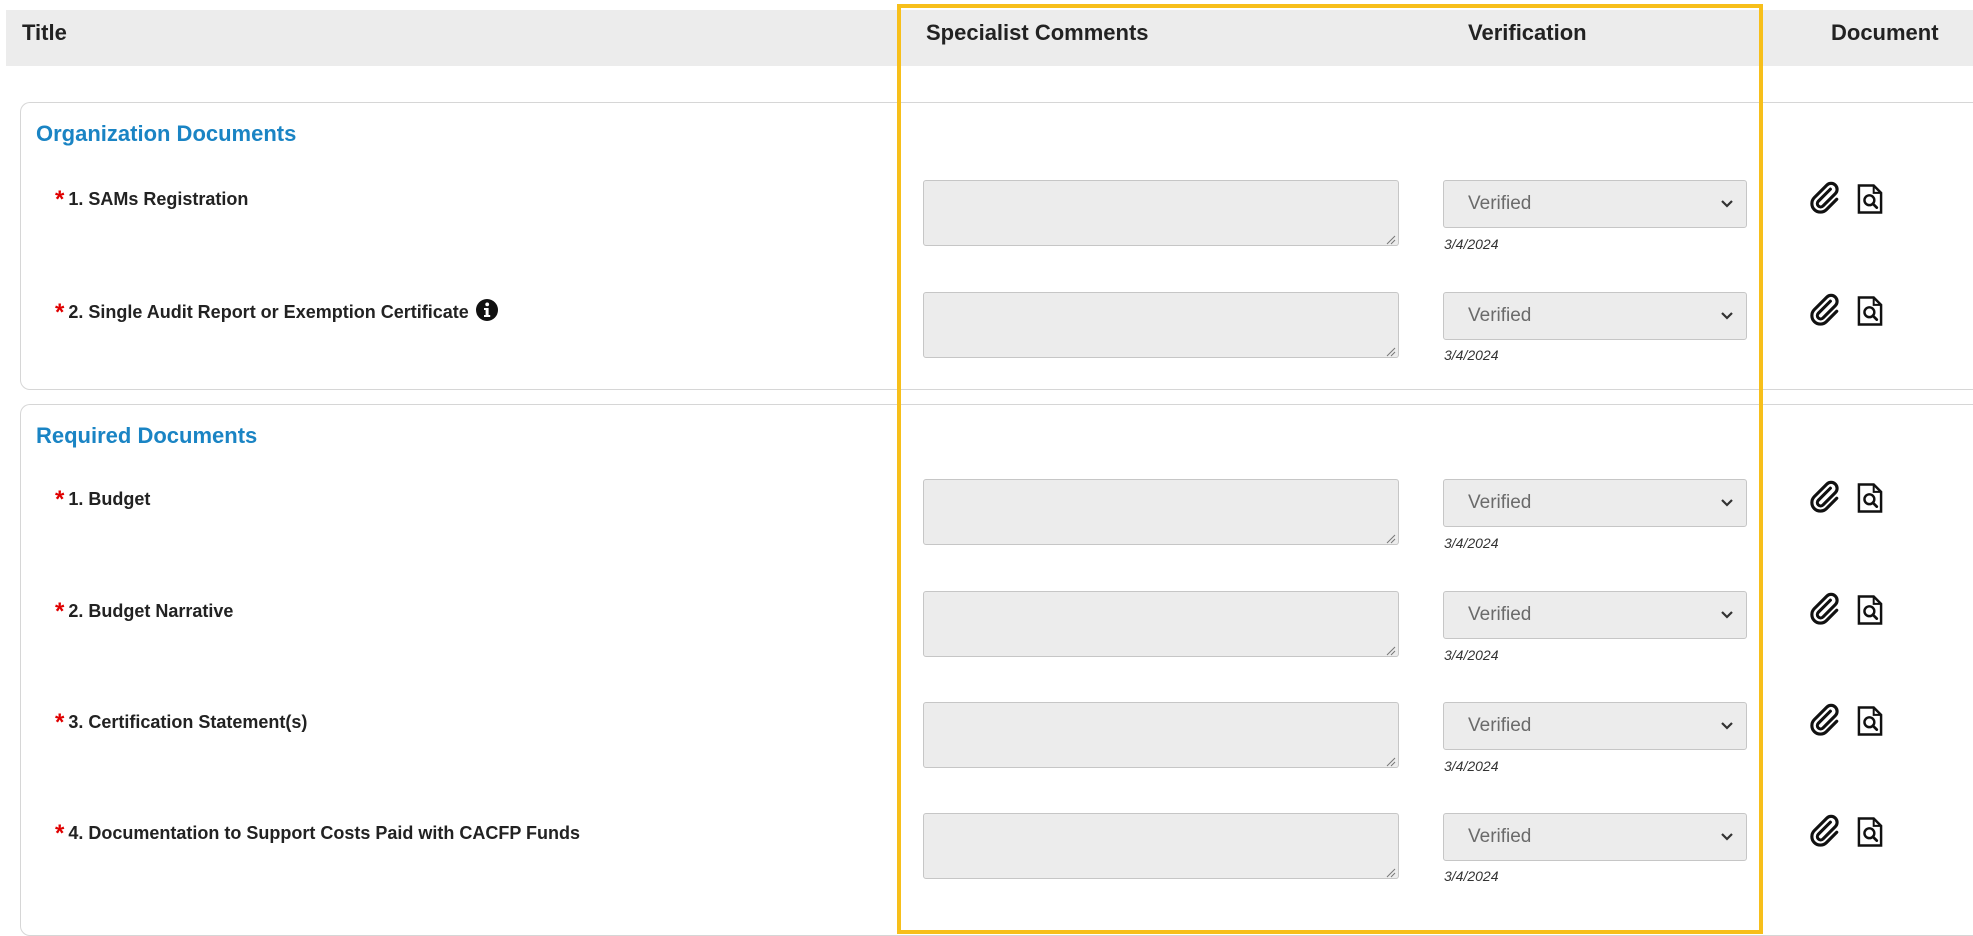 The height and width of the screenshot is (936, 1973). I want to click on document-row-label: * 1. SAMs Registration, so click(151, 200).